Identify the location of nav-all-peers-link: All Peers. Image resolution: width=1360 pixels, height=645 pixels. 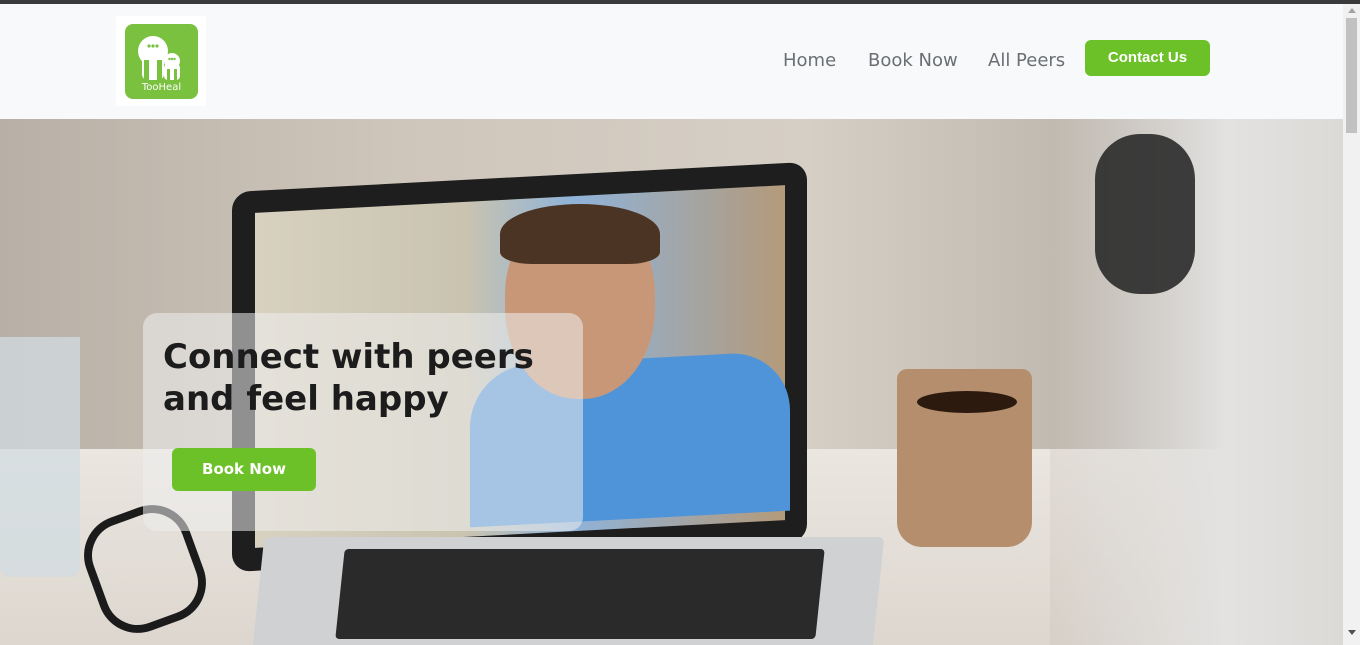
(1026, 60).